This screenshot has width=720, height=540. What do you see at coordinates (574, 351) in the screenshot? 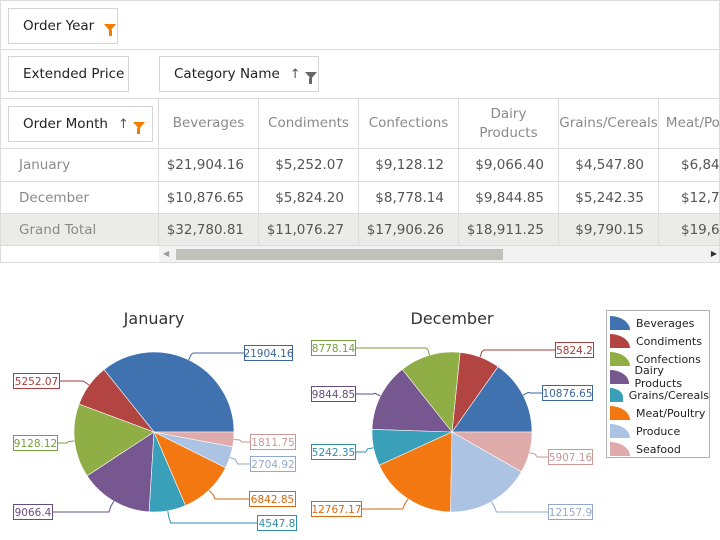
I see `data-label: 5824.2` at bounding box center [574, 351].